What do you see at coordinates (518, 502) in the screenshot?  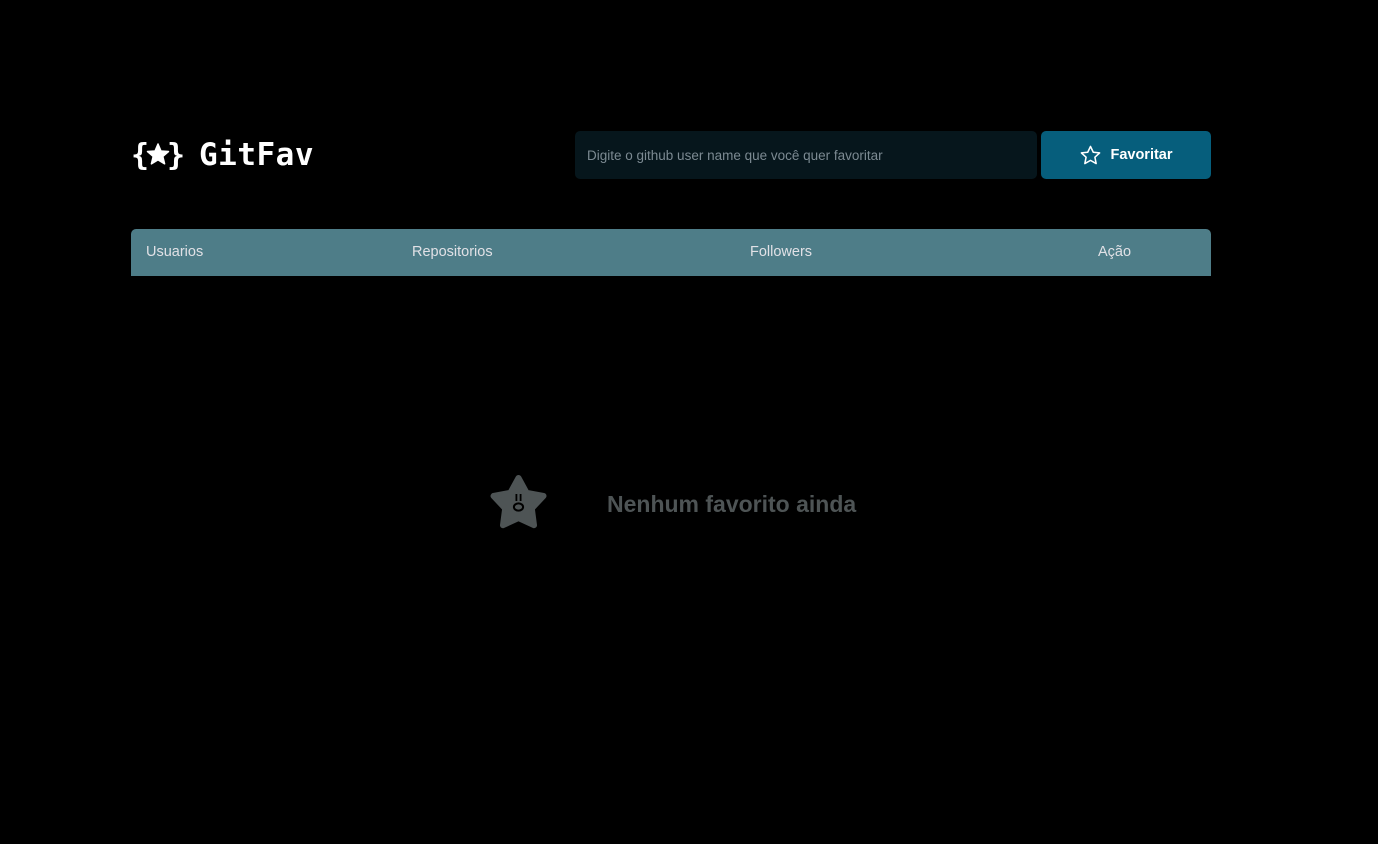 I see `sad-star-icon` at bounding box center [518, 502].